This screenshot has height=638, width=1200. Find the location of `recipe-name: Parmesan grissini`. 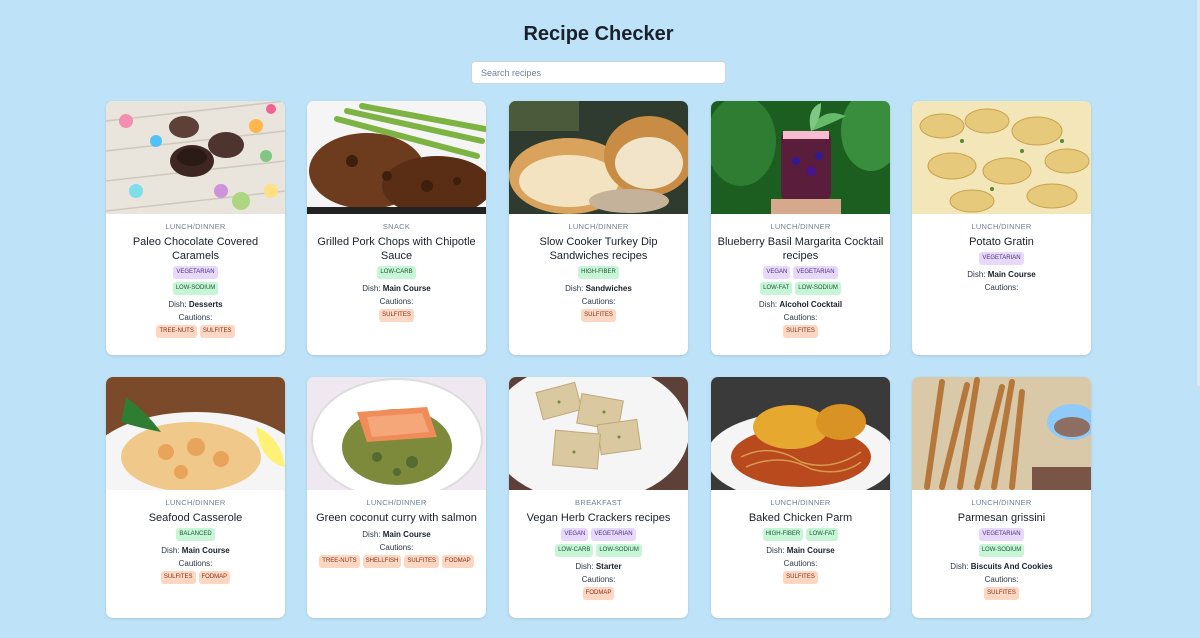

recipe-name: Parmesan grissini is located at coordinates (1001, 518).